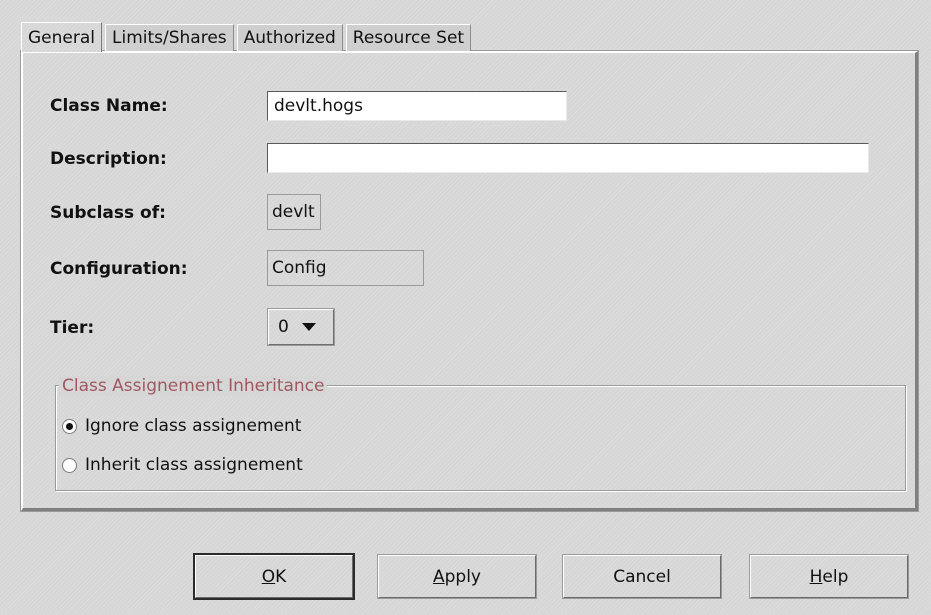 The height and width of the screenshot is (615, 931). What do you see at coordinates (408, 37) in the screenshot?
I see `tab-resource-set: Resource Set` at bounding box center [408, 37].